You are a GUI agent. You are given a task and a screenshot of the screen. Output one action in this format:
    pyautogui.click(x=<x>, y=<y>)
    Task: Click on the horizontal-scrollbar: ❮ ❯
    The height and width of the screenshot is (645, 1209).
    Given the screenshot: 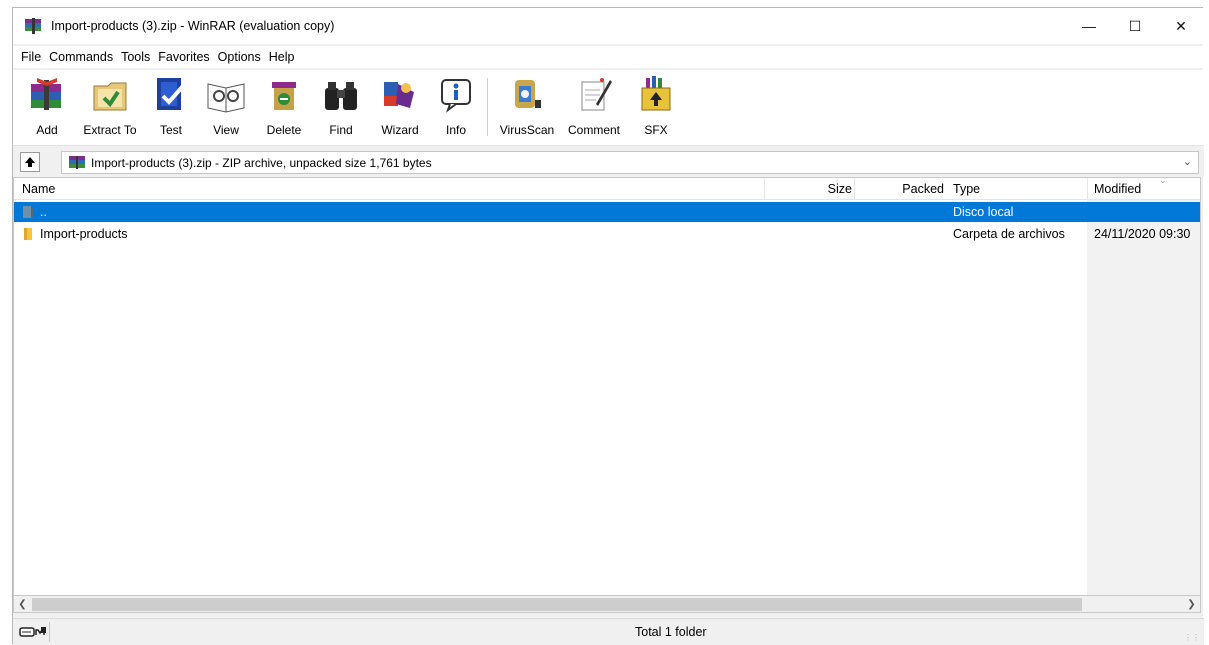 What is the action you would take?
    pyautogui.click(x=607, y=604)
    